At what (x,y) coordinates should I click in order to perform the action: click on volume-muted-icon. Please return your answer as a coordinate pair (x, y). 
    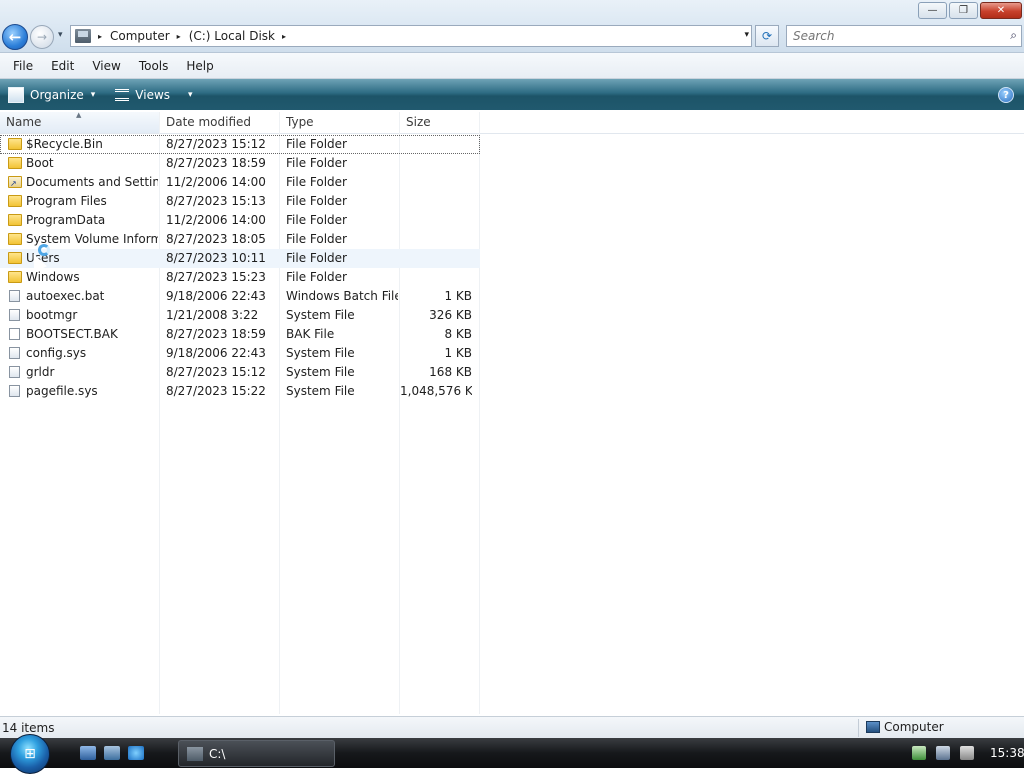
    Looking at the image, I should click on (967, 753).